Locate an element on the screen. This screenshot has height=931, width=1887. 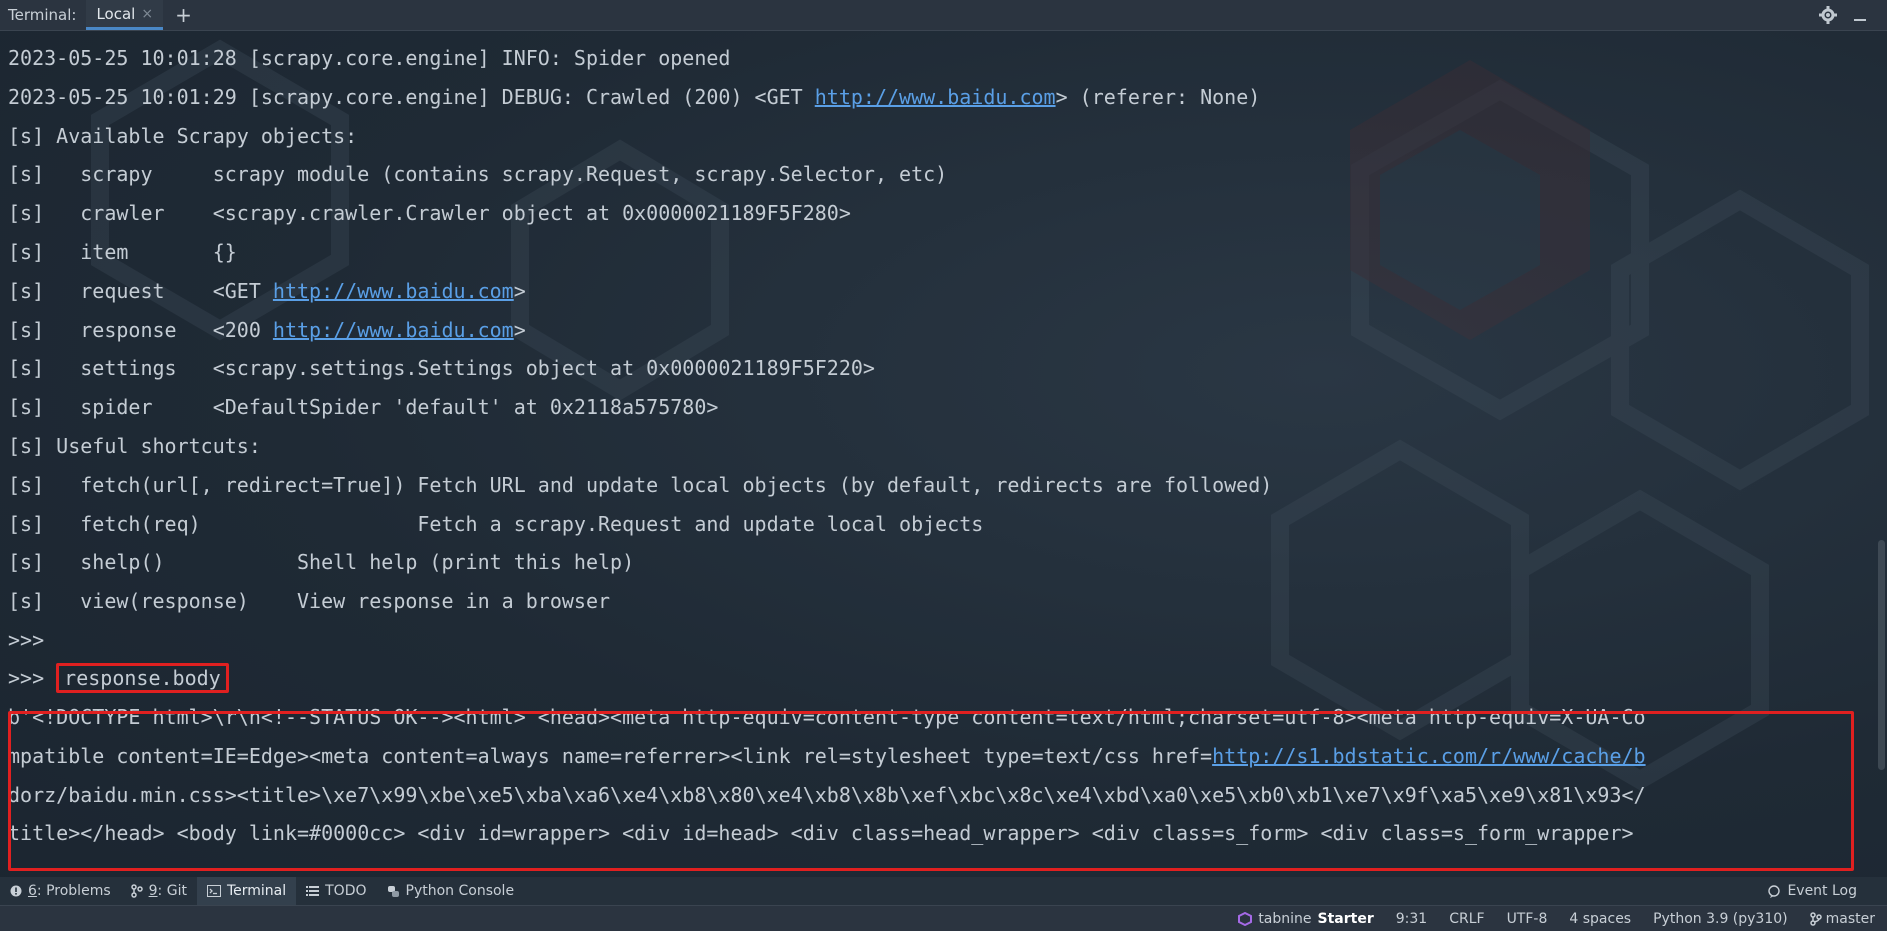
terminal-tool-label: Terminal: is located at coordinates (42, 15).